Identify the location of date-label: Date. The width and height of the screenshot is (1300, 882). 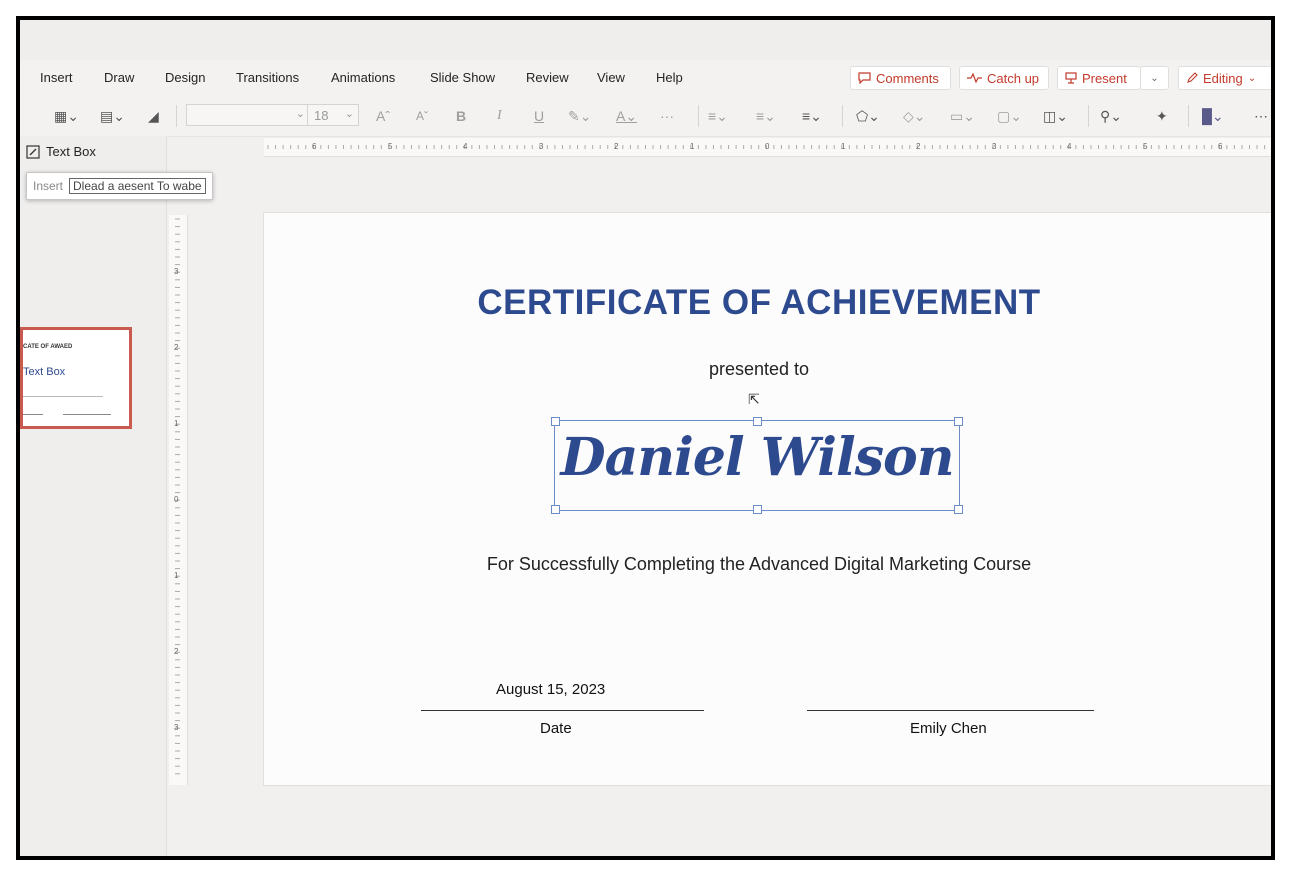
(556, 728).